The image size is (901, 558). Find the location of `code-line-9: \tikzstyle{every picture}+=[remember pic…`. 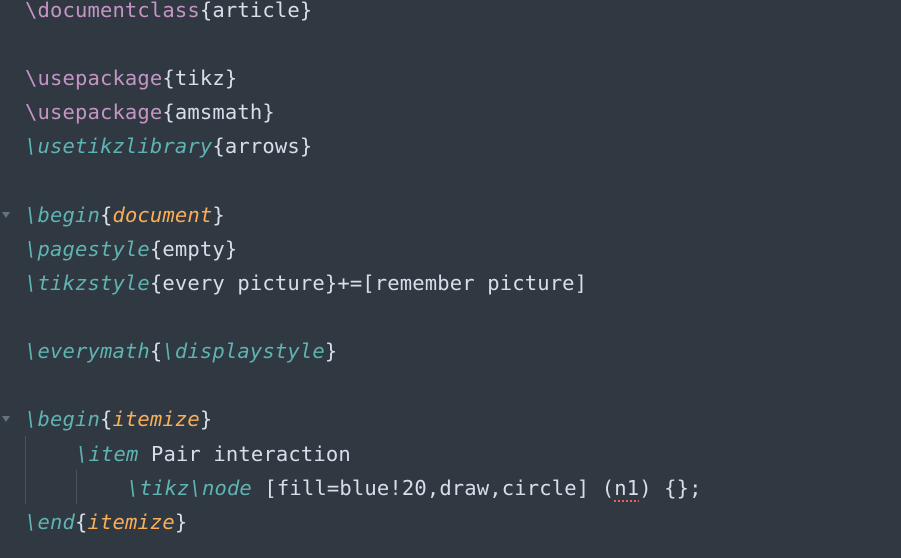

code-line-9: \tikzstyle{every picture}+=[remember pic… is located at coordinates (306, 283).